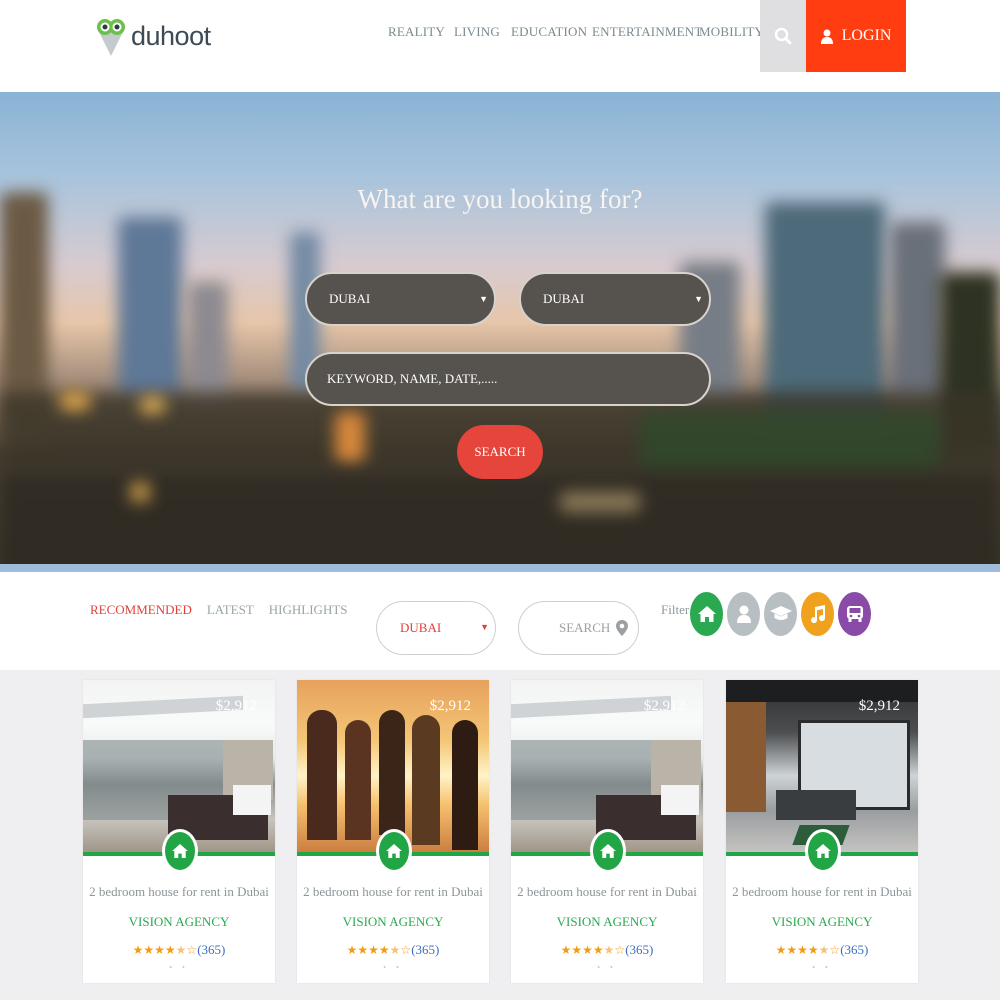  Describe the element at coordinates (585, 627) in the screenshot. I see `filter-search-label: SEARCH` at that location.